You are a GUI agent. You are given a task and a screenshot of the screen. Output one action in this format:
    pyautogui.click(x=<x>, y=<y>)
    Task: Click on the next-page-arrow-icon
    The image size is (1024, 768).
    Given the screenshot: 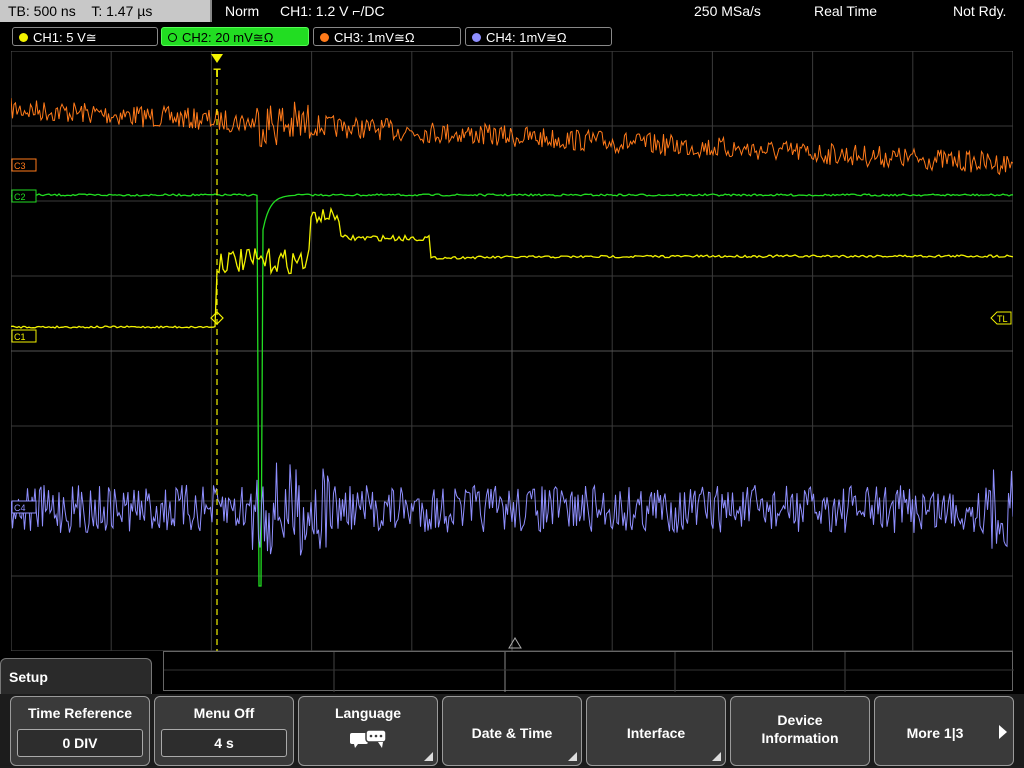 What is the action you would take?
    pyautogui.click(x=1003, y=732)
    